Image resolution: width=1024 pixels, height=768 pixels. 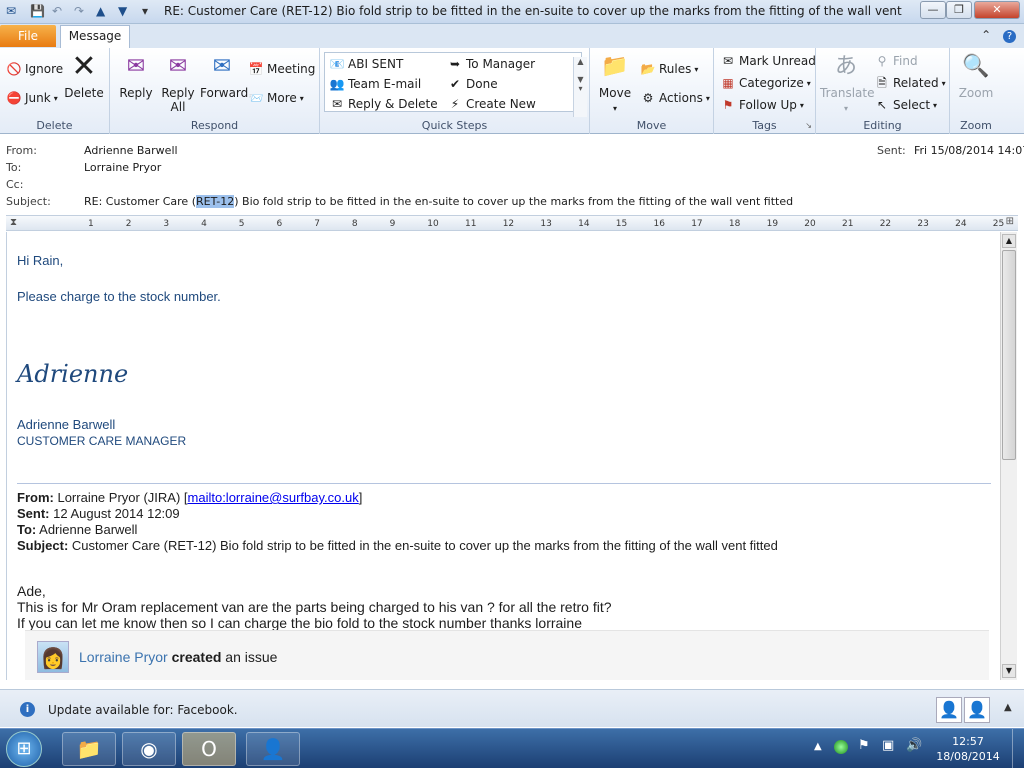 What do you see at coordinates (136, 66) in the screenshot?
I see `reply-icon: ✉` at bounding box center [136, 66].